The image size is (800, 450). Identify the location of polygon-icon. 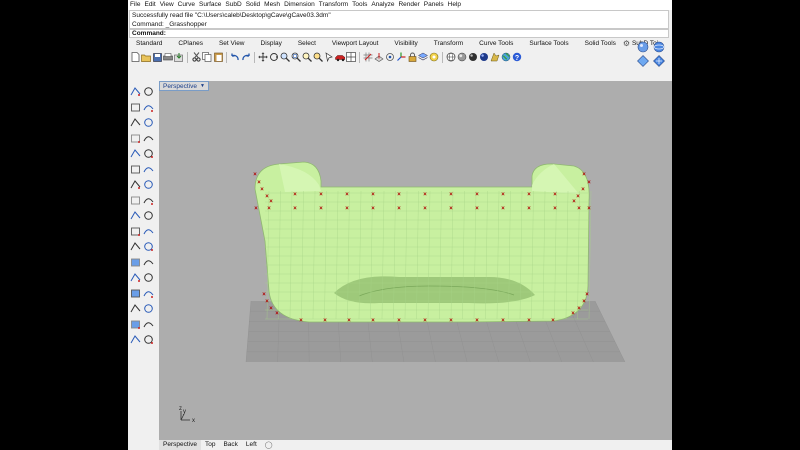
(148, 153).